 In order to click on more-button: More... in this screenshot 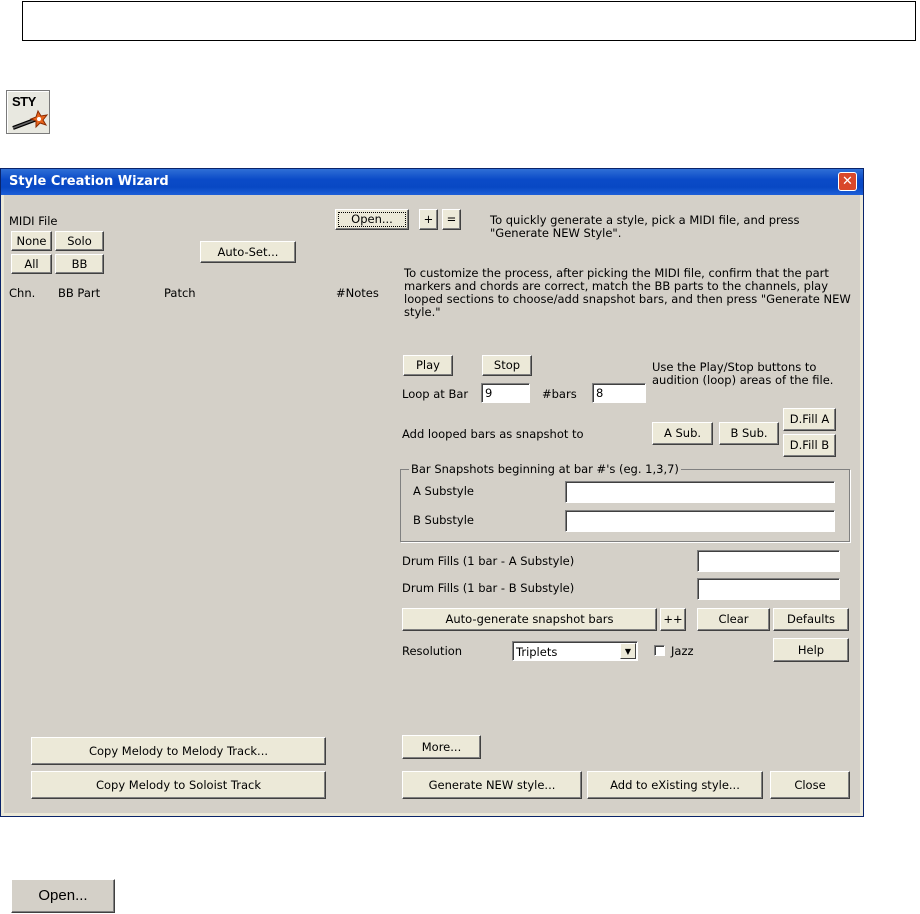, I will do `click(441, 747)`.